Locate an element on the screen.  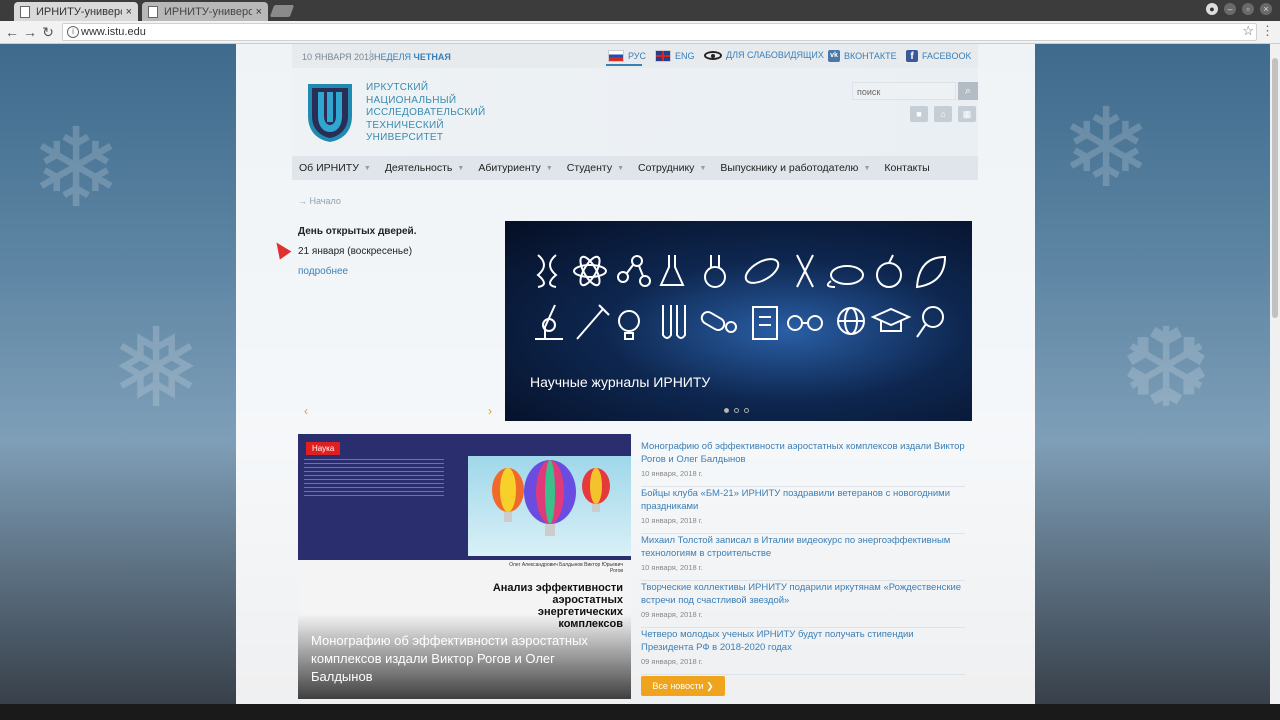
home-icon: ⌂ is located at coordinates (943, 114).